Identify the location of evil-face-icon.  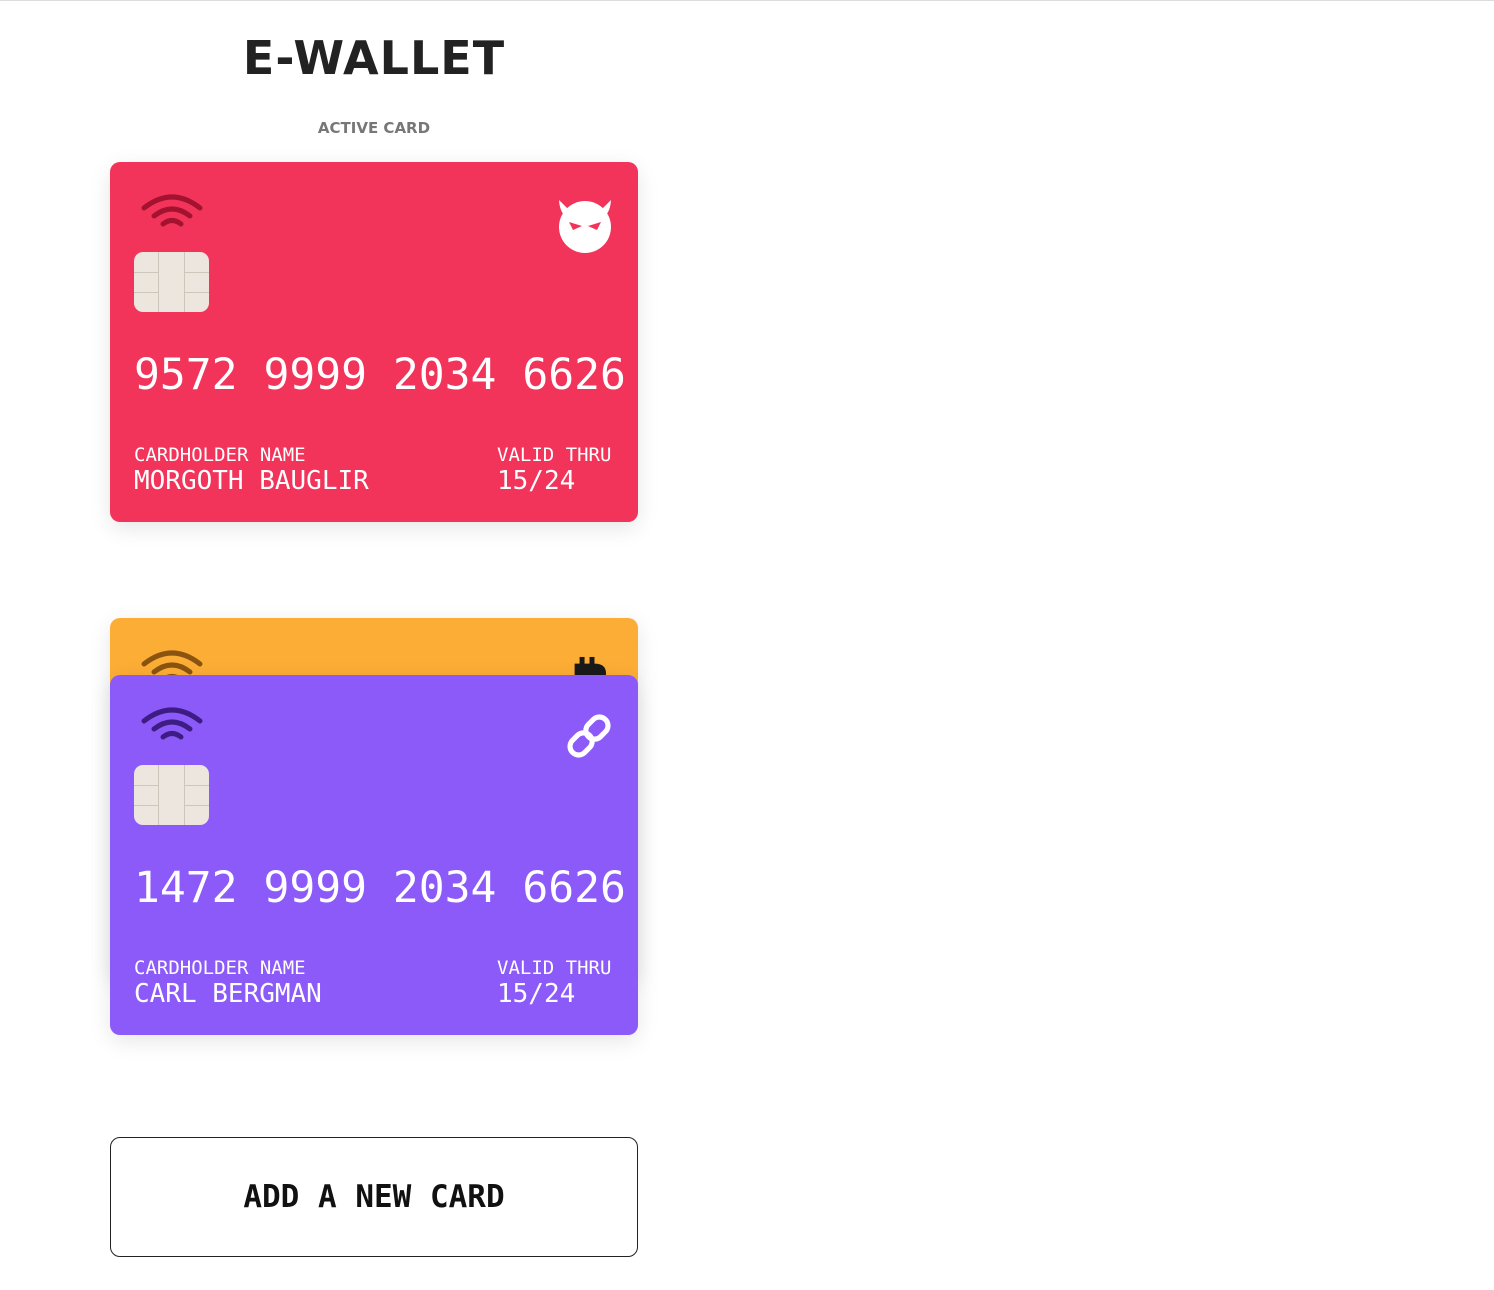
(585, 226).